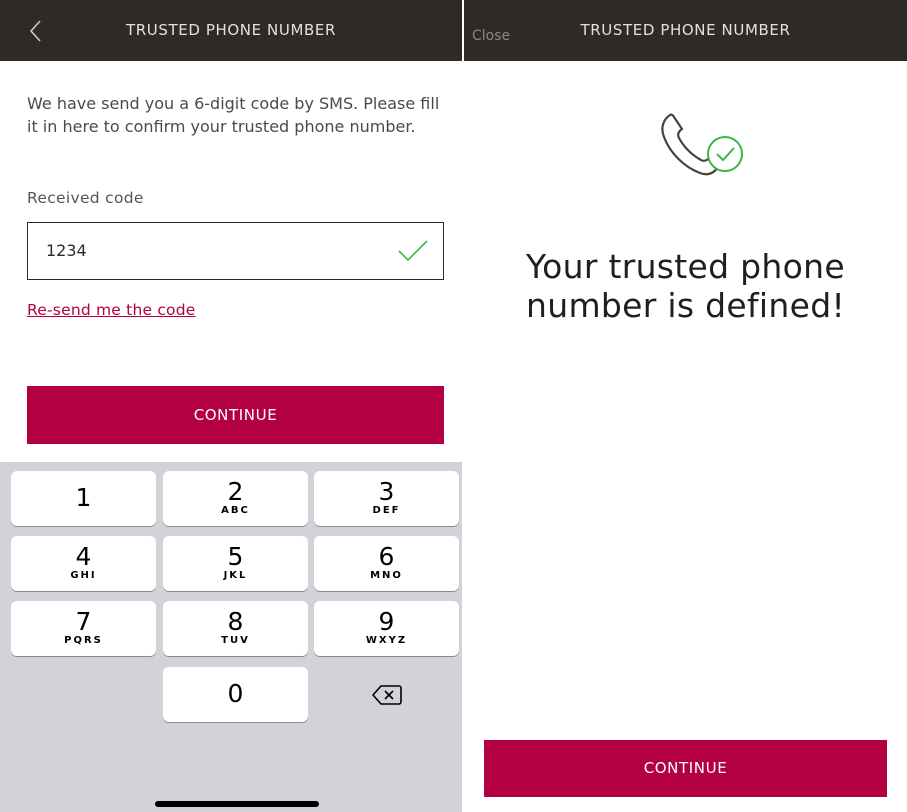  I want to click on key-letters: DEF, so click(386, 510).